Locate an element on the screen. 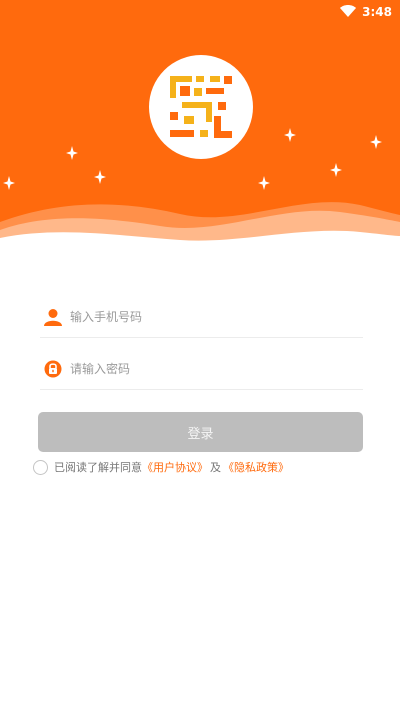 The width and height of the screenshot is (400, 710). phone-input is located at coordinates (205, 316).